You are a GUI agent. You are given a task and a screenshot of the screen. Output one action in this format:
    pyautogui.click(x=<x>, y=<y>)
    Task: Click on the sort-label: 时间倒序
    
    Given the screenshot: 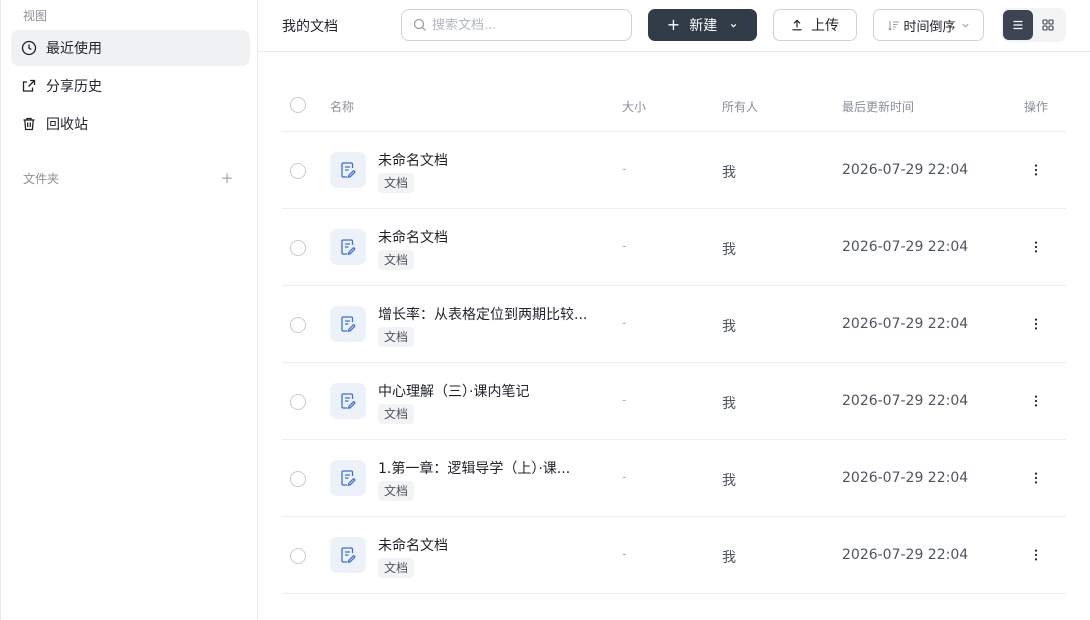 What is the action you would take?
    pyautogui.click(x=929, y=27)
    